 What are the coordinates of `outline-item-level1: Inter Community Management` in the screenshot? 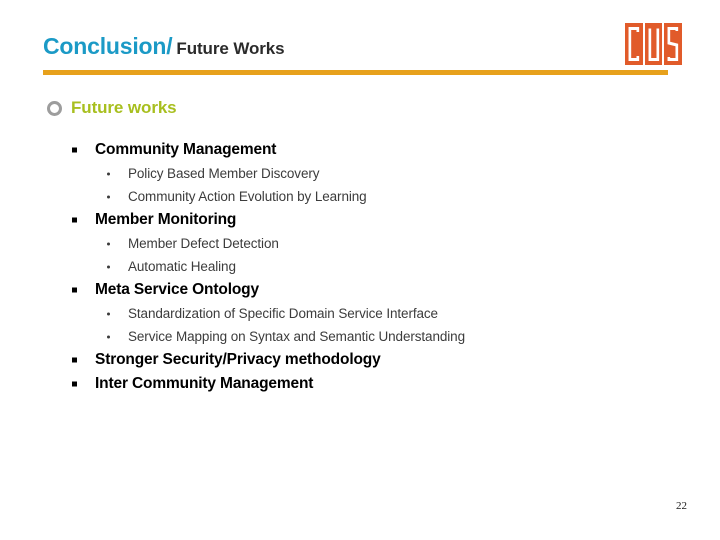 It's located at (360, 384).